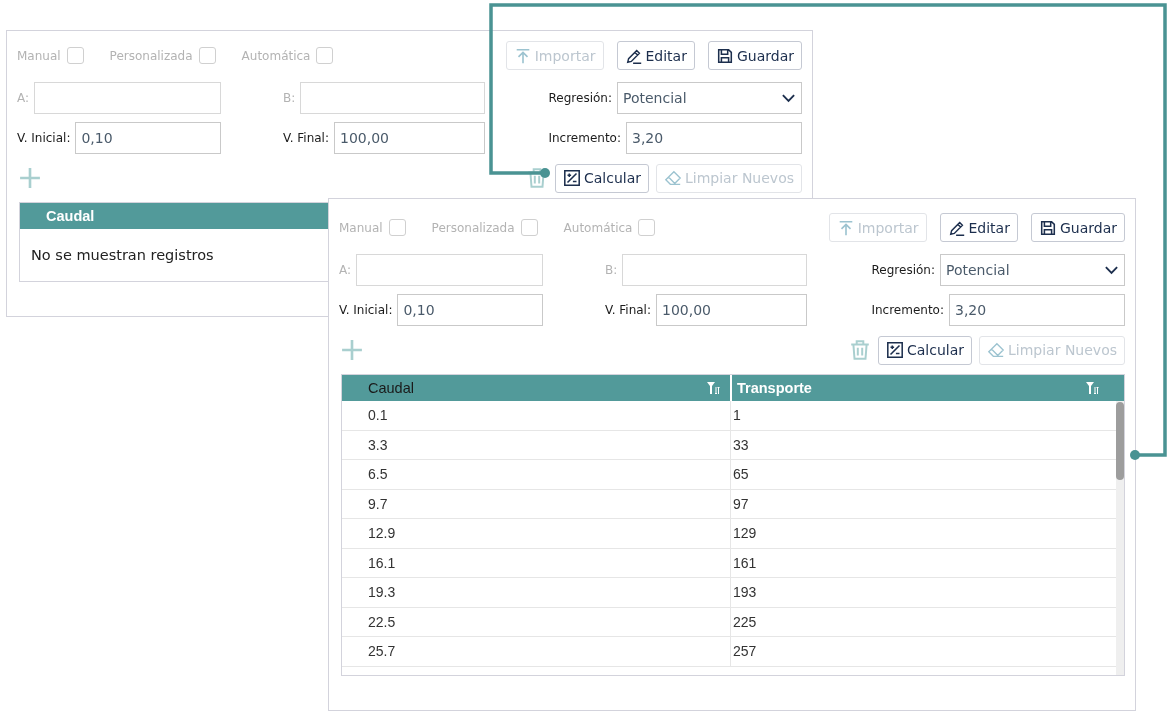 Image resolution: width=1171 pixels, height=716 pixels. Describe the element at coordinates (536, 592) in the screenshot. I see `table-cell: 19.3` at that location.